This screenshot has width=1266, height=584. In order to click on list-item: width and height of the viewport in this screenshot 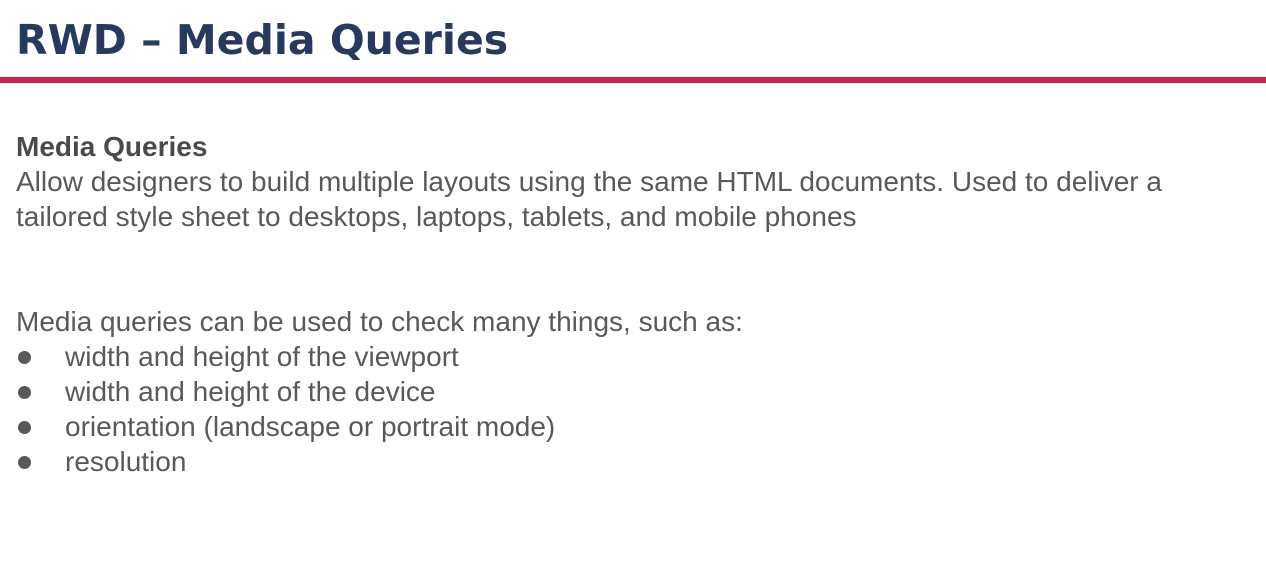, I will do `click(631, 356)`.